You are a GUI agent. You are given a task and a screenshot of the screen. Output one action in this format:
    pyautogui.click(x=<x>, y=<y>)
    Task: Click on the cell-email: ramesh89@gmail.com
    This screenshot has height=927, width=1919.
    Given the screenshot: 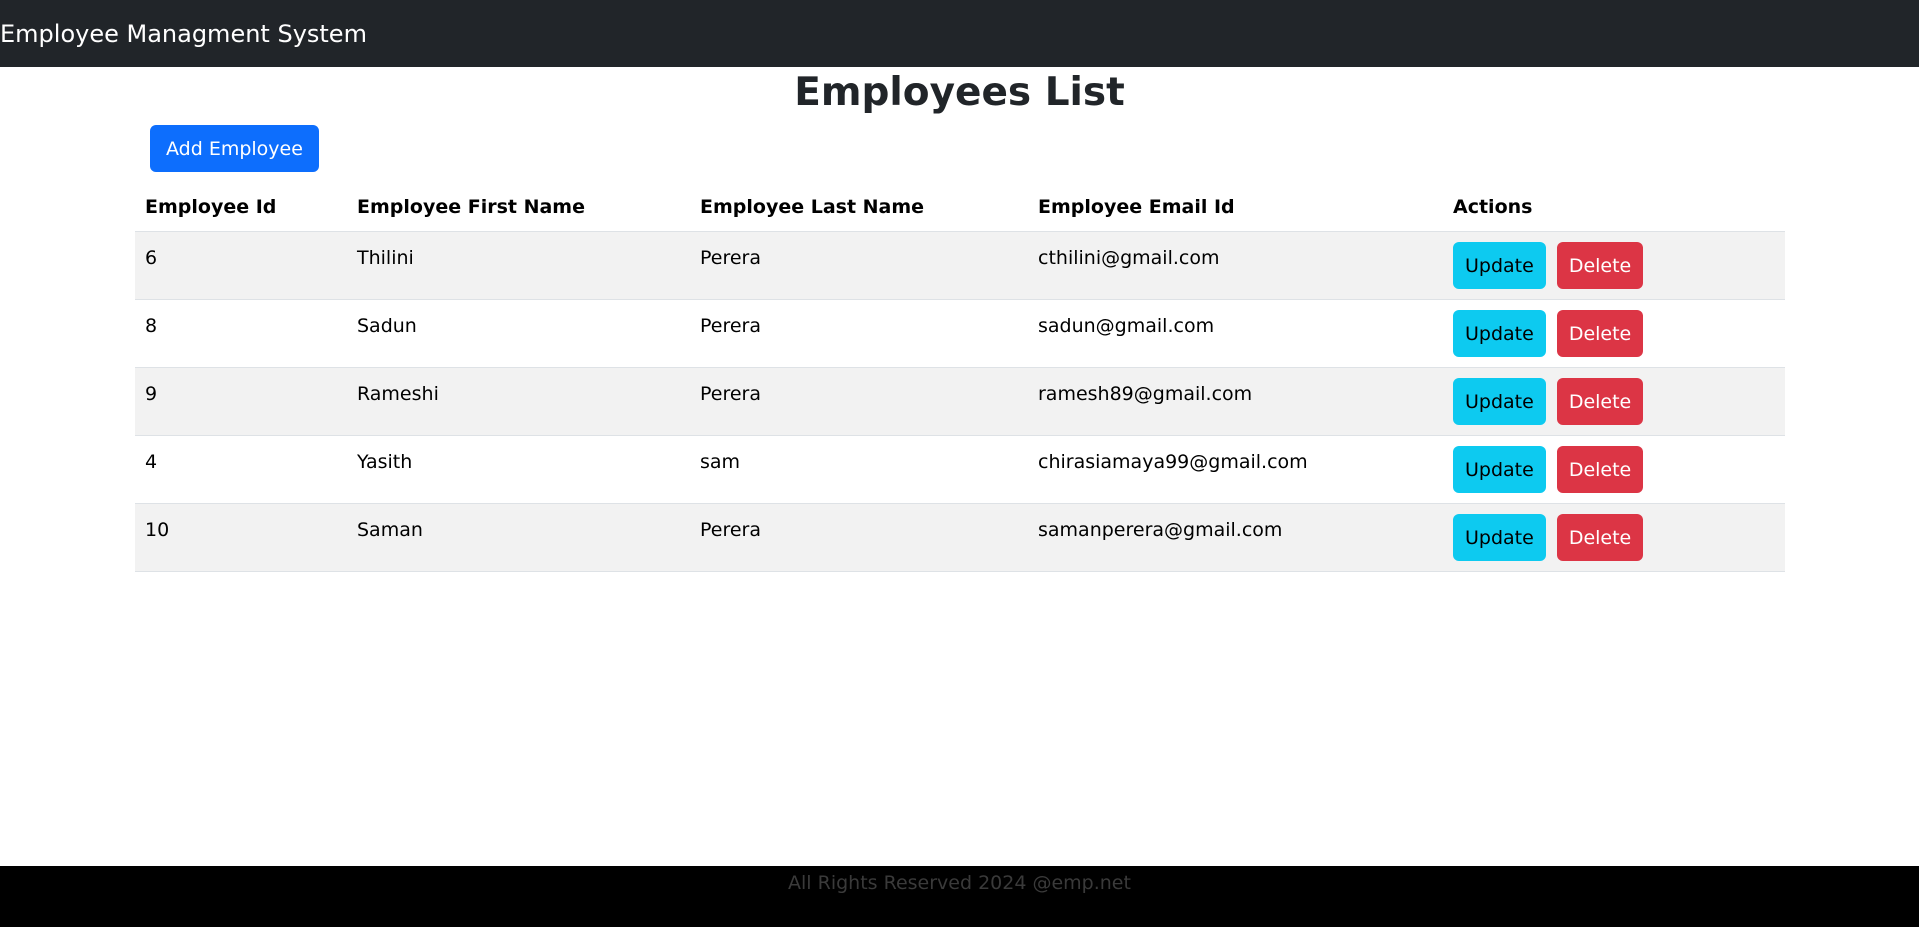 What is the action you would take?
    pyautogui.click(x=1235, y=401)
    